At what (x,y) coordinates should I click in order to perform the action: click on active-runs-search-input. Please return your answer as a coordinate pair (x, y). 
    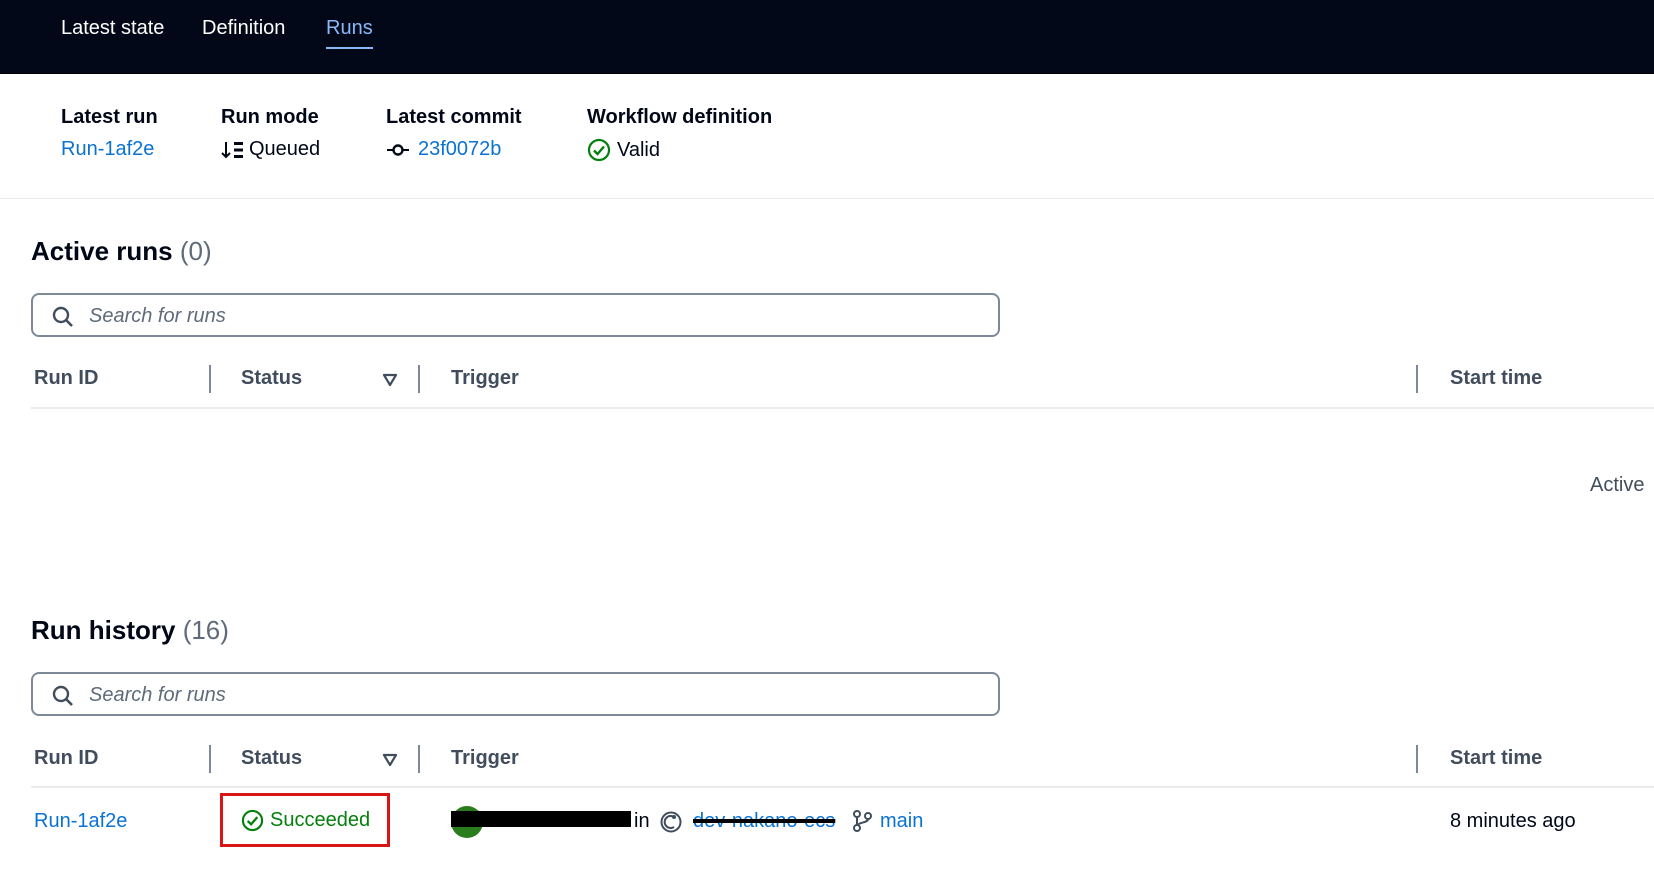
    Looking at the image, I should click on (529, 316).